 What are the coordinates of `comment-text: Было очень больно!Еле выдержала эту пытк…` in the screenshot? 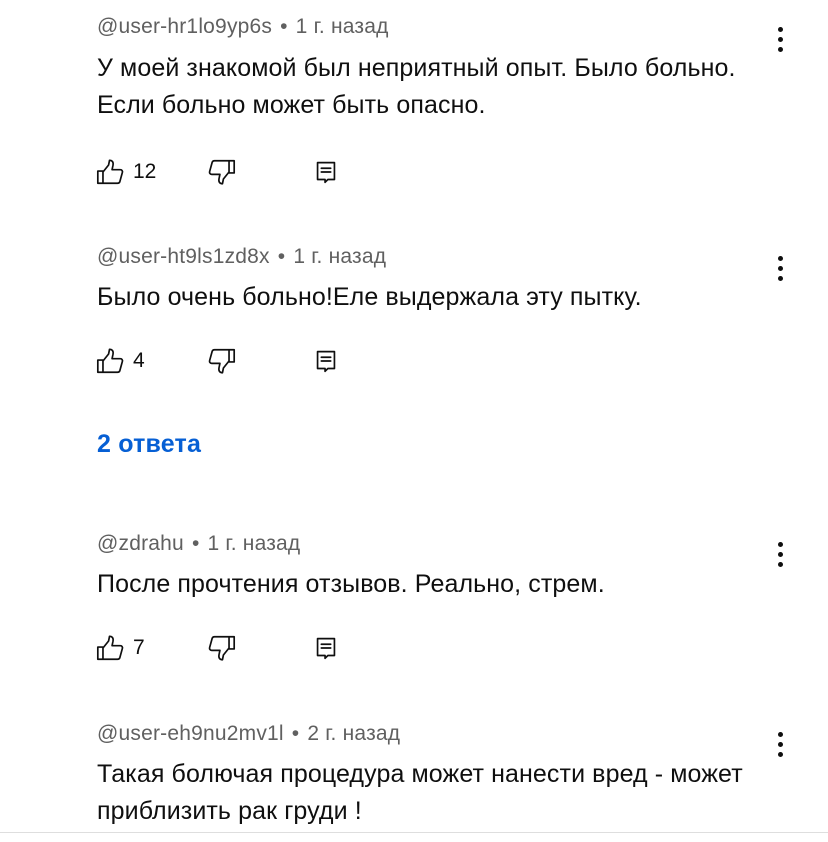 It's located at (369, 297).